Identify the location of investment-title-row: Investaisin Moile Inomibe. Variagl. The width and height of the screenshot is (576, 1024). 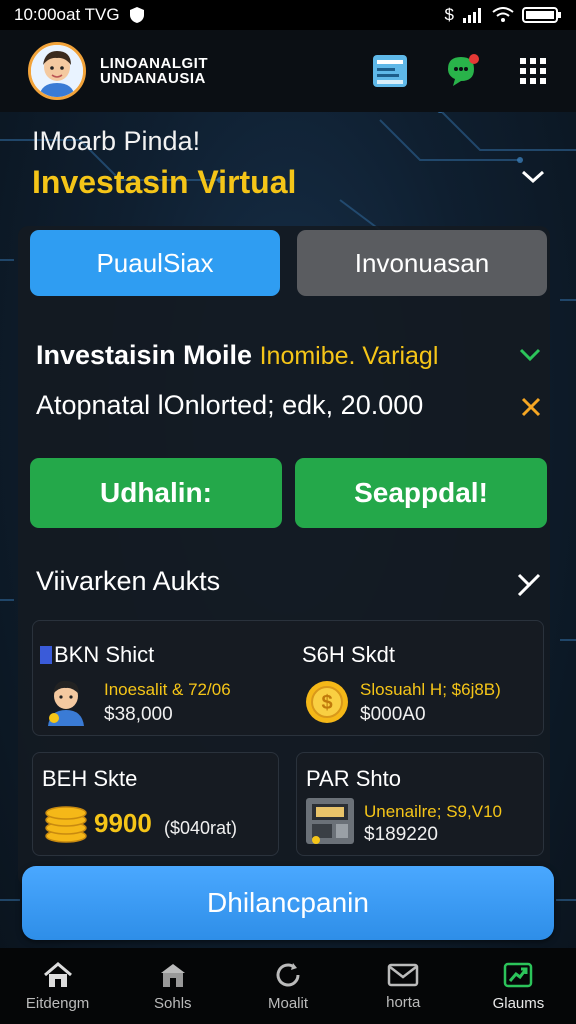
(237, 355).